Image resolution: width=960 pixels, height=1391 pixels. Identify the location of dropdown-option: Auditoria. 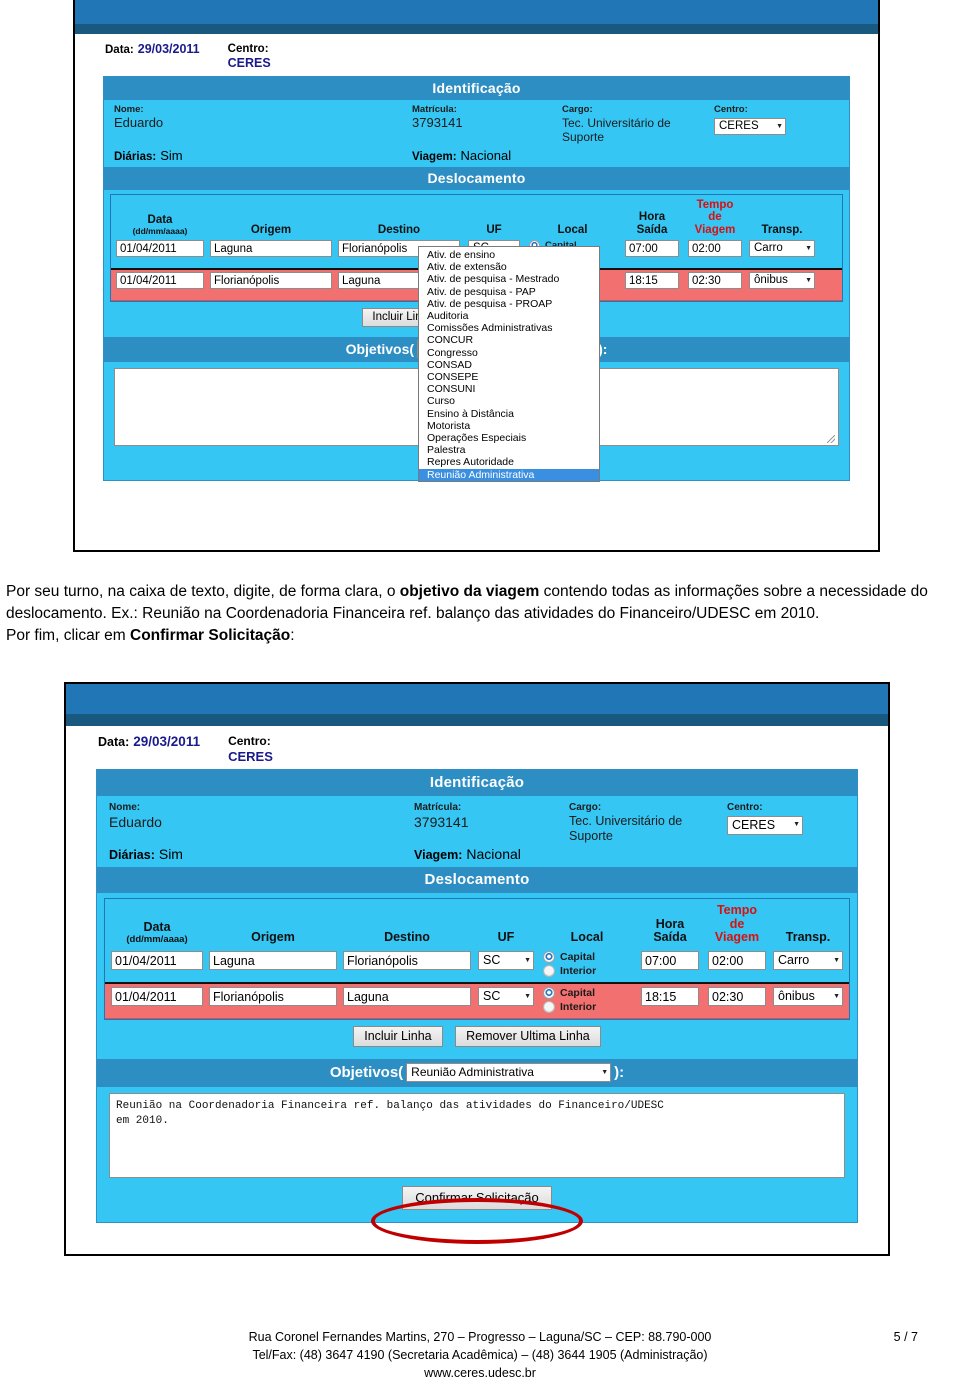
(509, 316).